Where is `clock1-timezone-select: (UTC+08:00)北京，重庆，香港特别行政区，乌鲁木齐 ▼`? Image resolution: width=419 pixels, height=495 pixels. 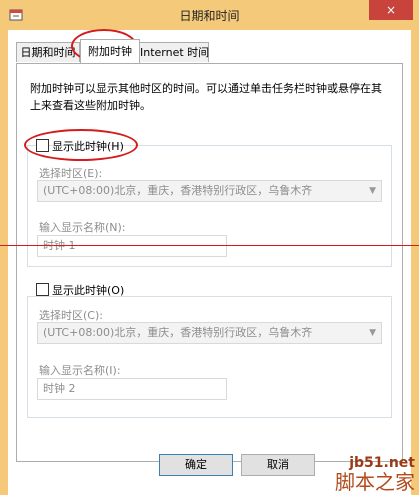 clock1-timezone-select: (UTC+08:00)北京，重庆，香港特别行政区，乌鲁木齐 ▼ is located at coordinates (209, 191).